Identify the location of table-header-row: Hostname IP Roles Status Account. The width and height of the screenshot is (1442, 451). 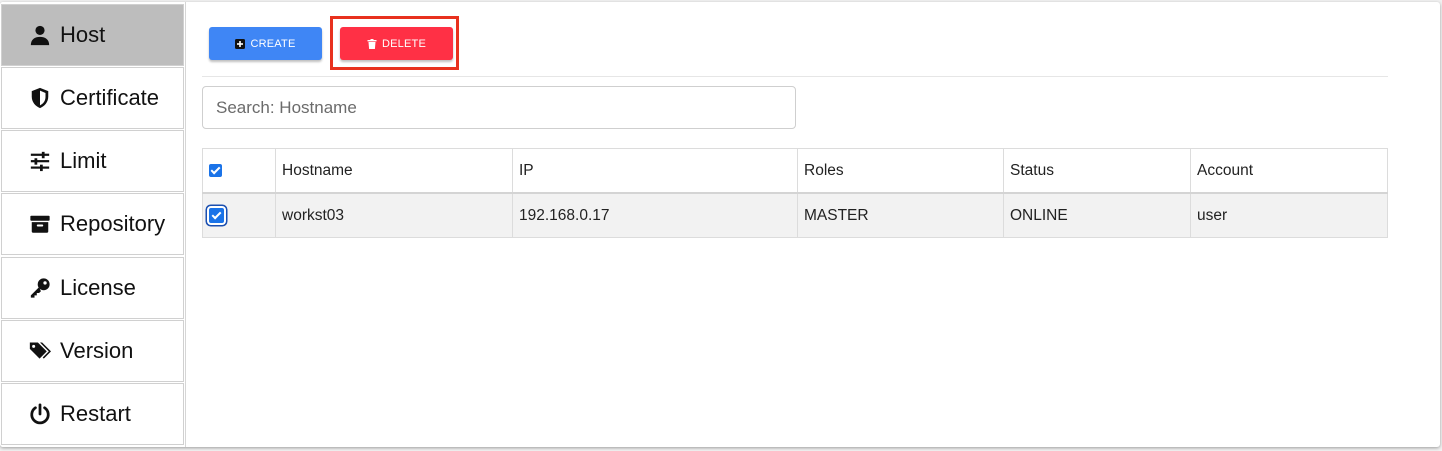
(795, 171).